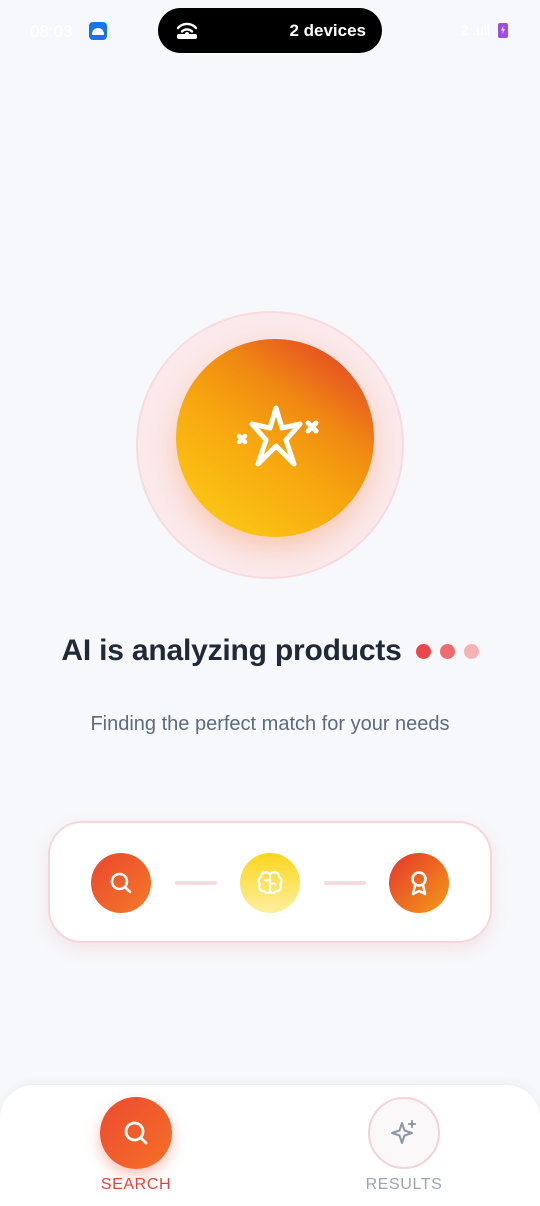  I want to click on search-tab-button, so click(136, 1133).